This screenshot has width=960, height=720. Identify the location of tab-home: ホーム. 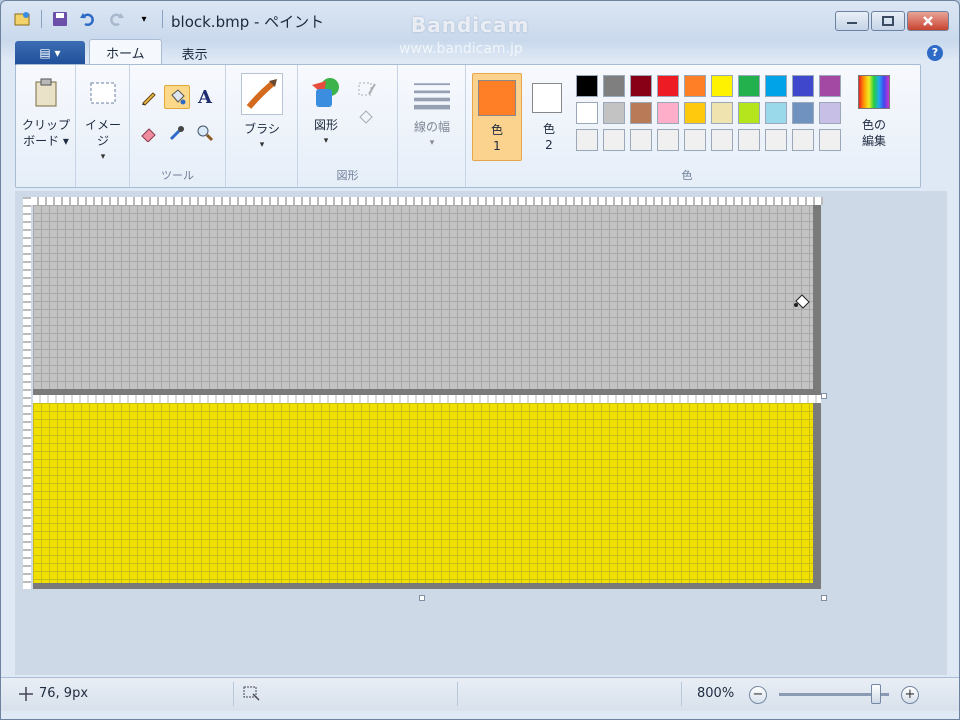
(125, 52).